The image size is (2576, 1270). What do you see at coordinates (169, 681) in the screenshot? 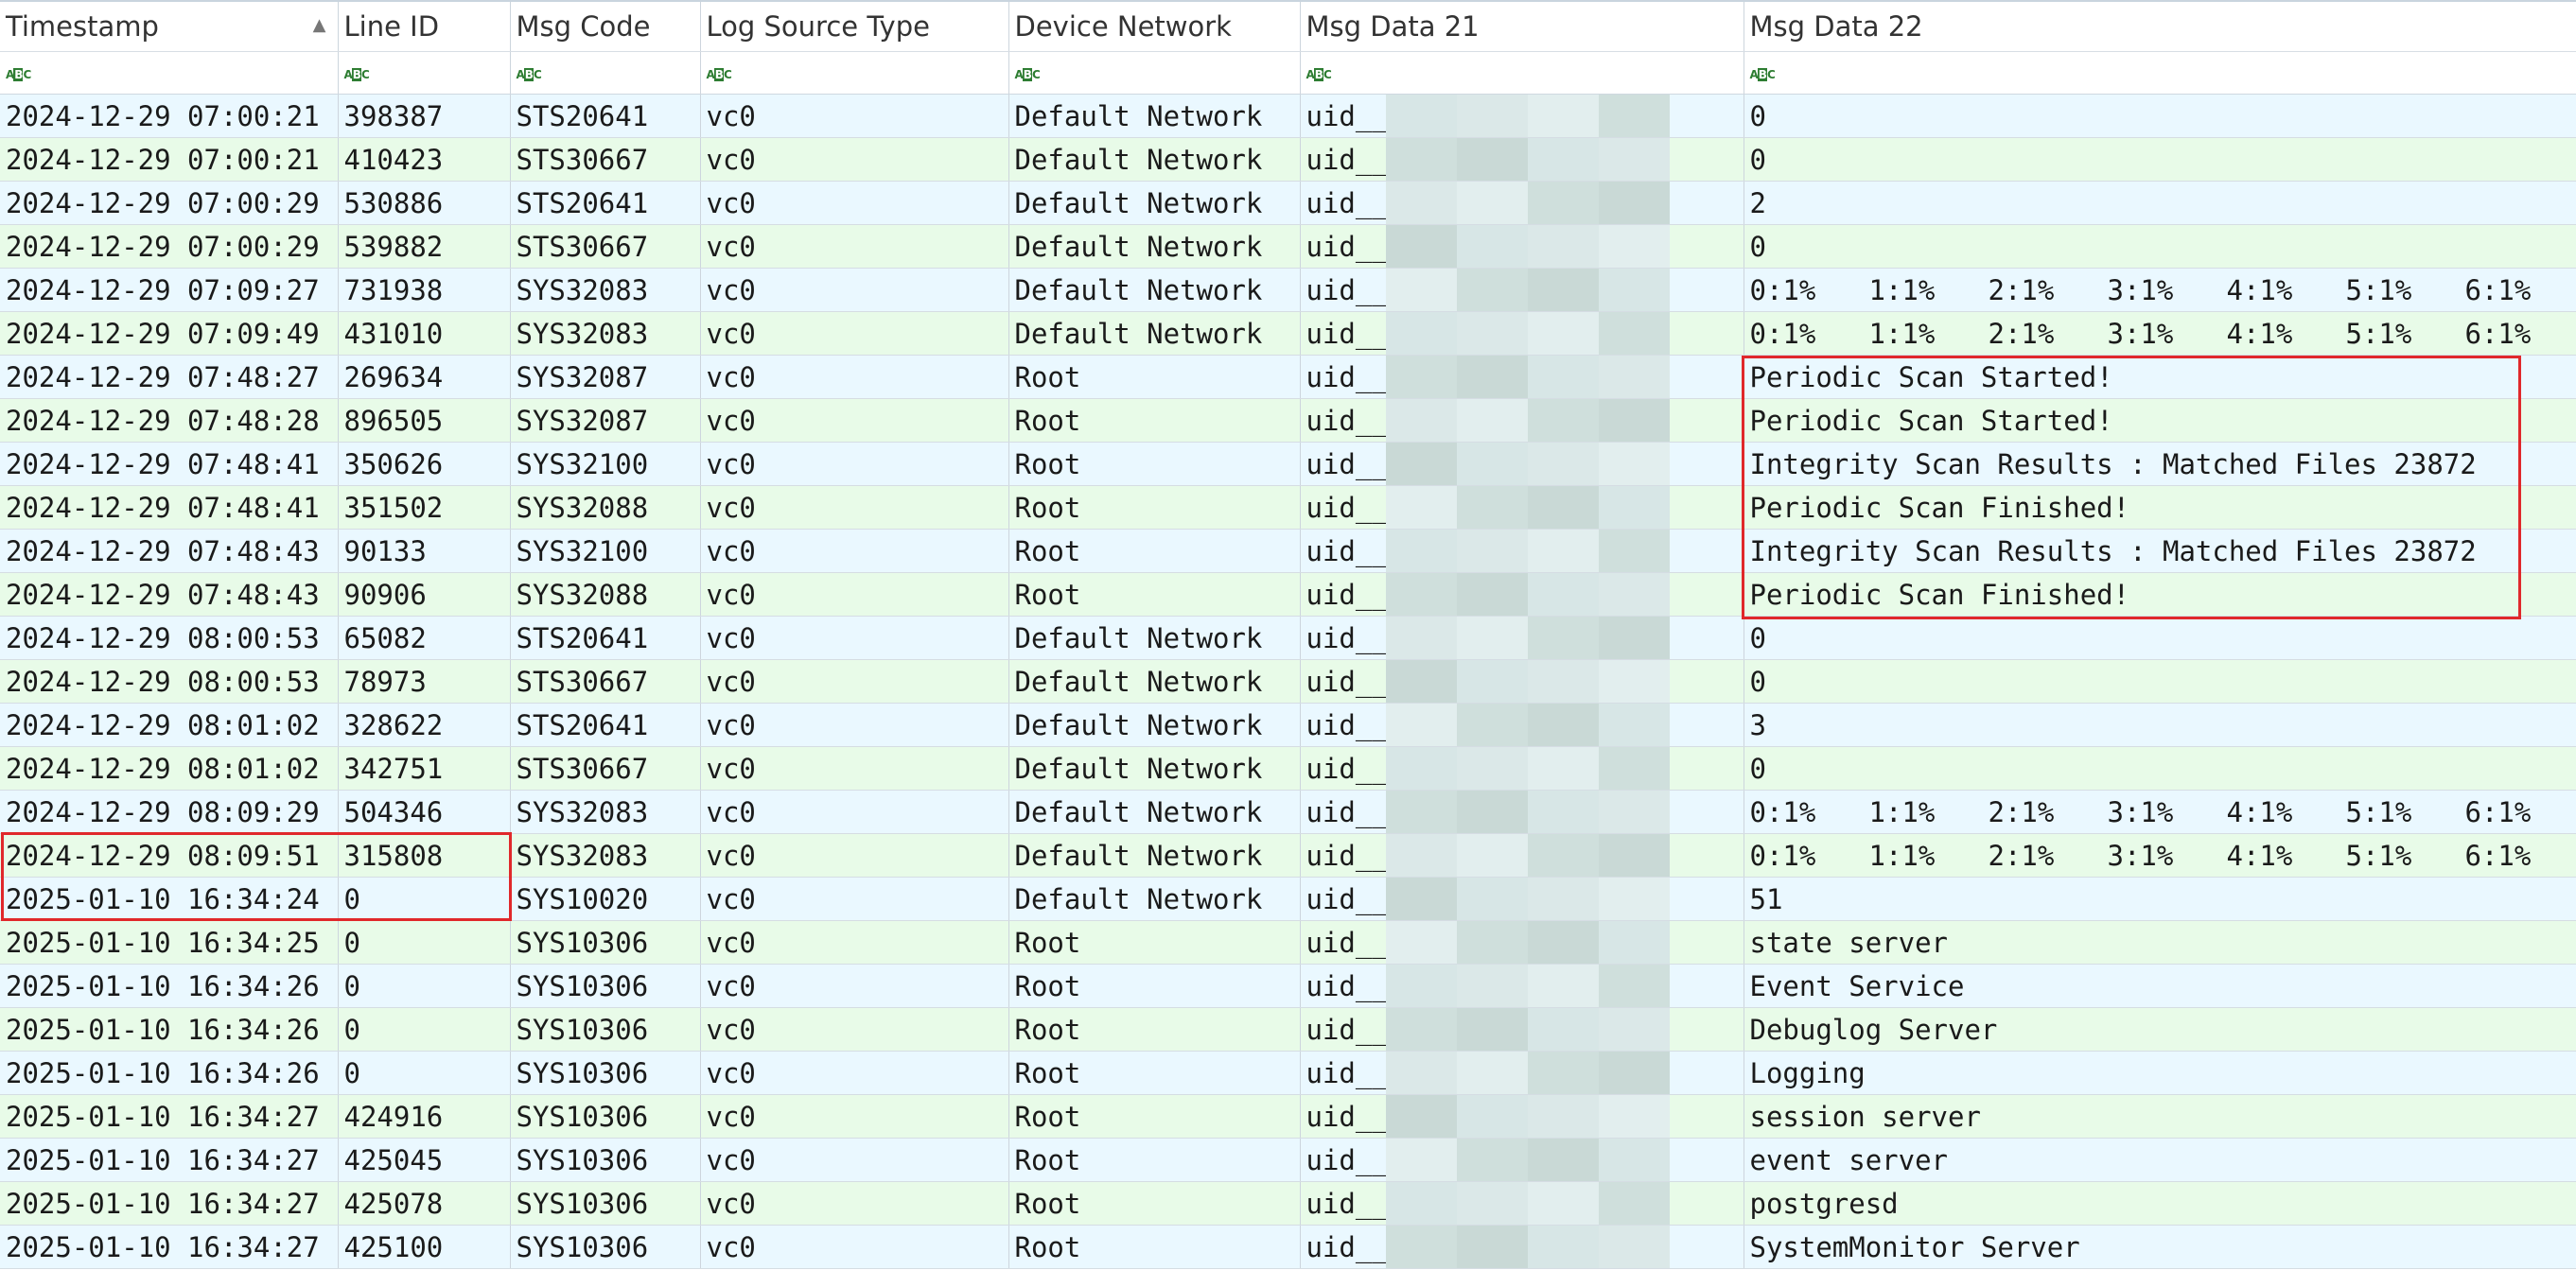
I see `cell-timestamp: 2024-12-29 08:00:53` at bounding box center [169, 681].